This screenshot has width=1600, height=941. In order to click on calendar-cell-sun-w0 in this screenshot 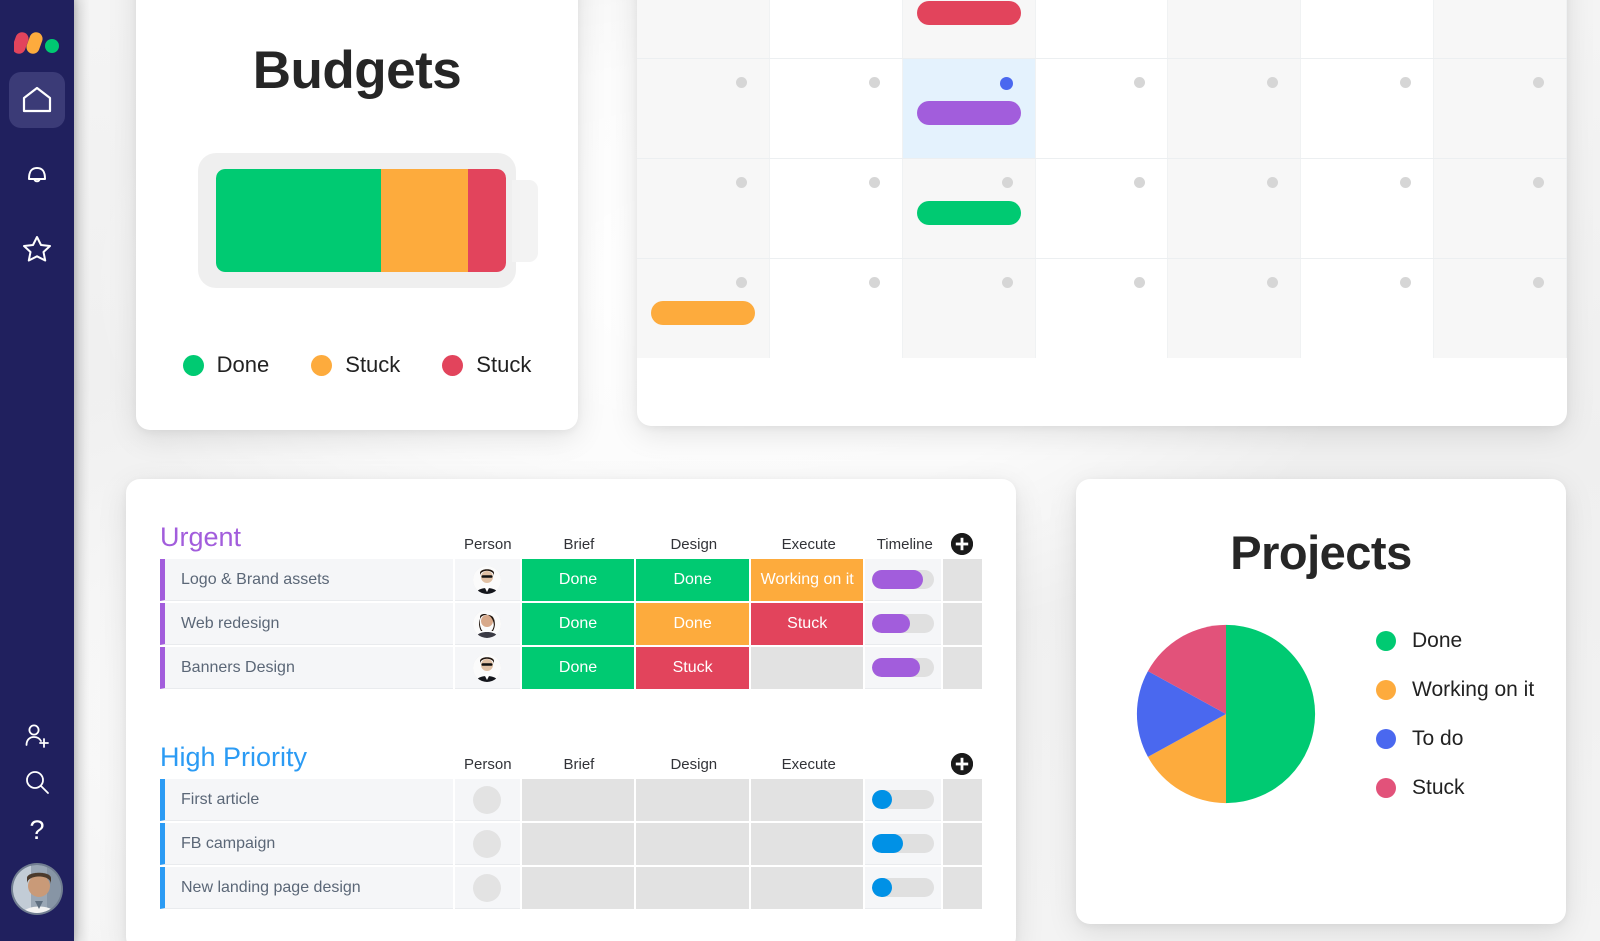, I will do `click(703, 29)`.